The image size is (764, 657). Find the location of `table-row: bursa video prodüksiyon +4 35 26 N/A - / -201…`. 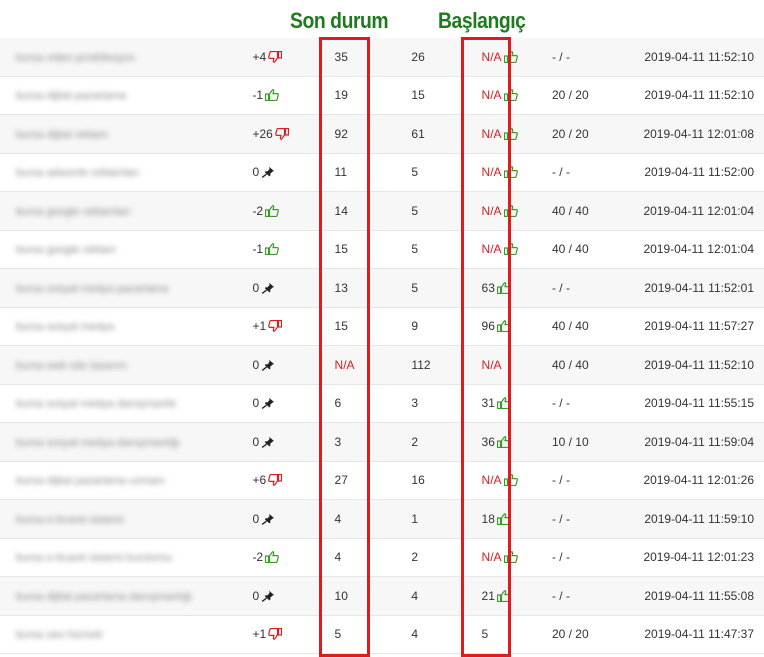

table-row: bursa video prodüksiyon +4 35 26 N/A - / -201… is located at coordinates (382, 57).